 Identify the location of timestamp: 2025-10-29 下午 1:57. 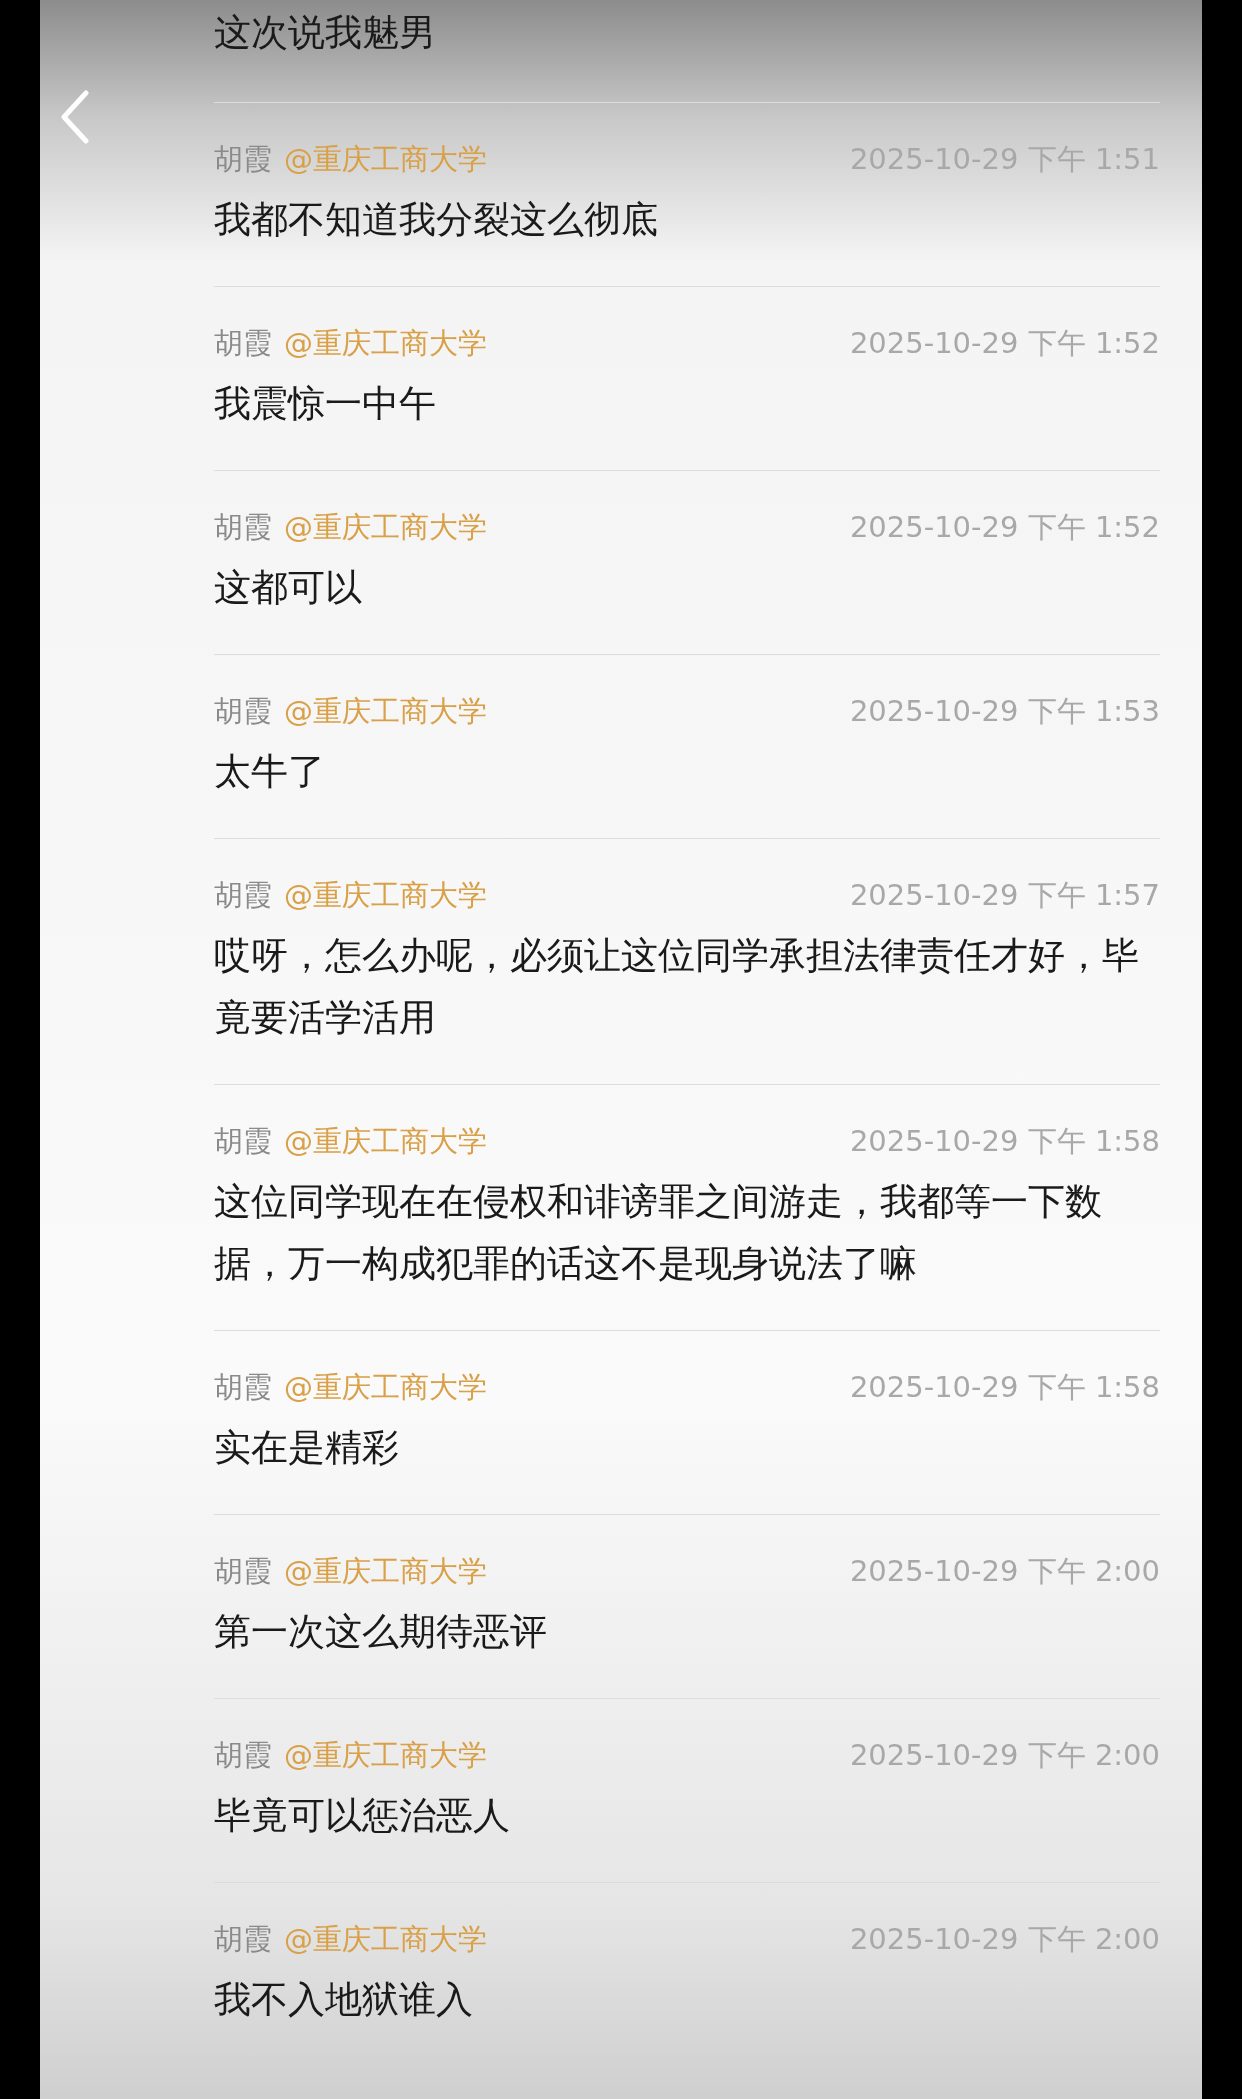
(1004, 895).